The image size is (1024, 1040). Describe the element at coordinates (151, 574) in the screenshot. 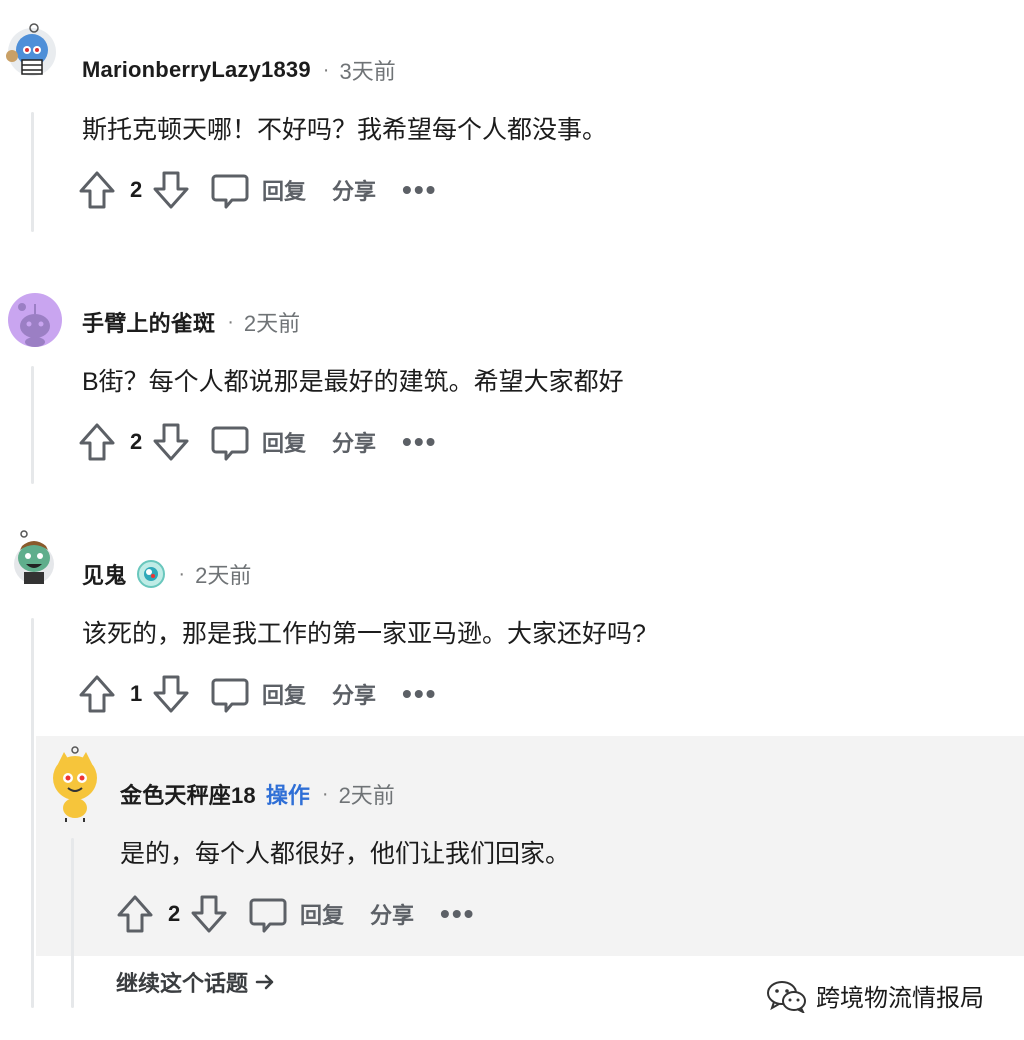

I see `user-flair-icon` at that location.